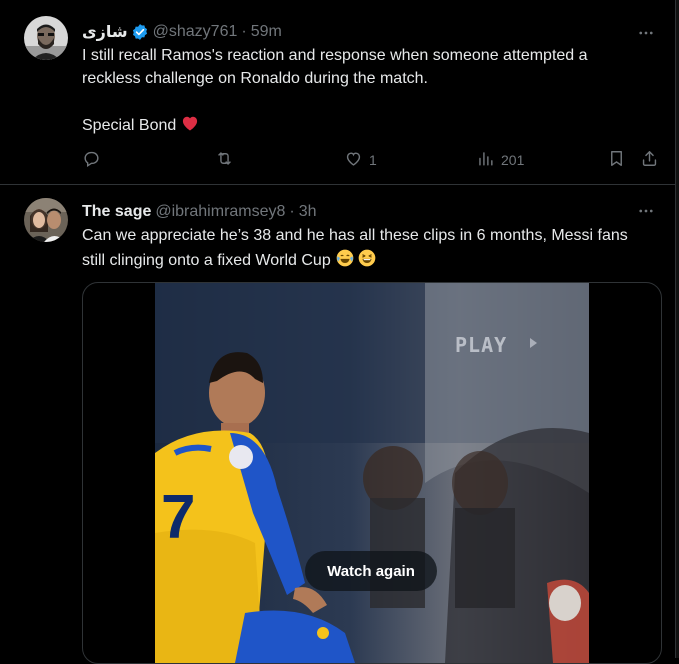 This screenshot has height=664, width=679. I want to click on tweet-actions: 1 201, so click(372, 160).